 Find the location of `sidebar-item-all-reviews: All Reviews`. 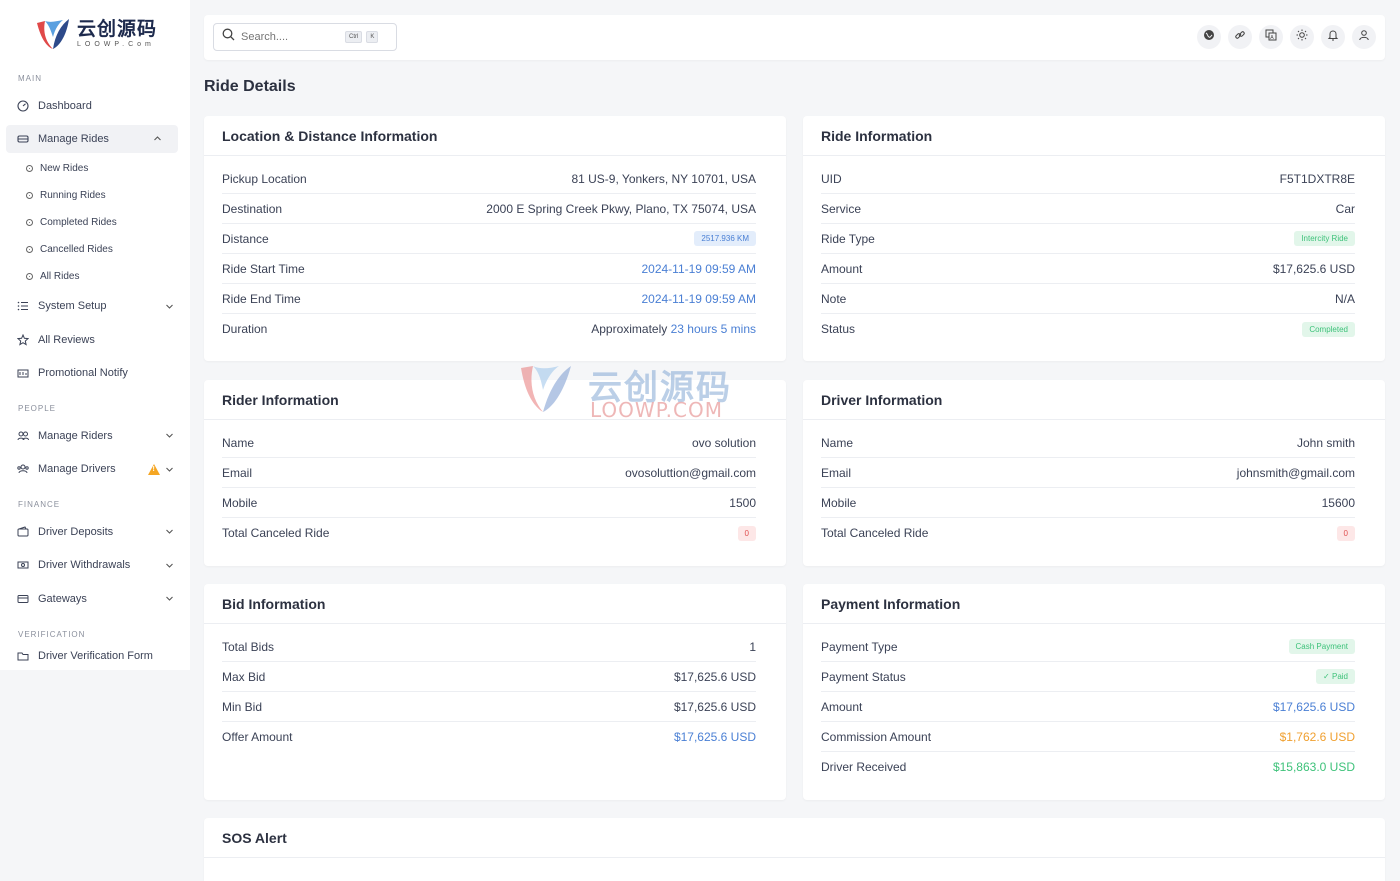

sidebar-item-all-reviews: All Reviews is located at coordinates (95, 340).